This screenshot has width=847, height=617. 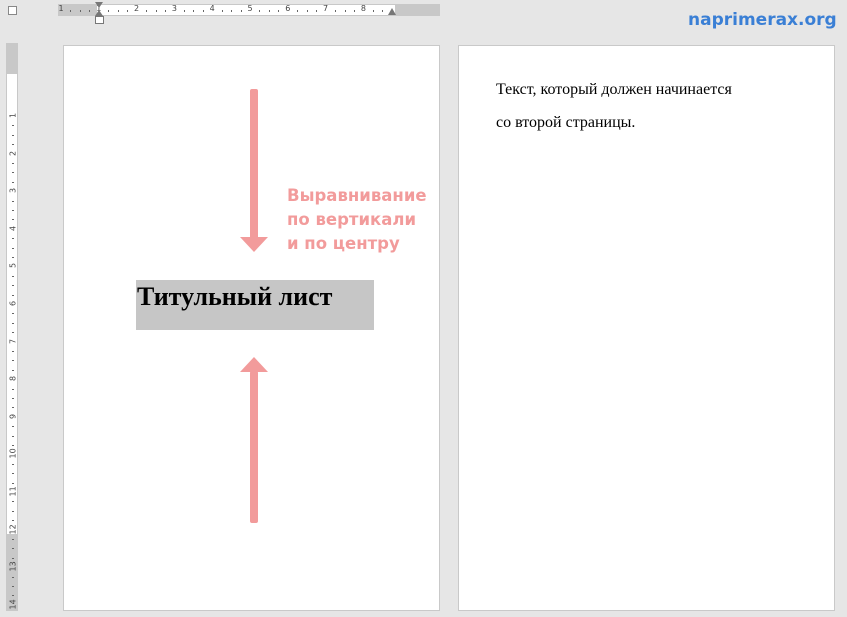 I want to click on arrow-up-icon, so click(x=254, y=364).